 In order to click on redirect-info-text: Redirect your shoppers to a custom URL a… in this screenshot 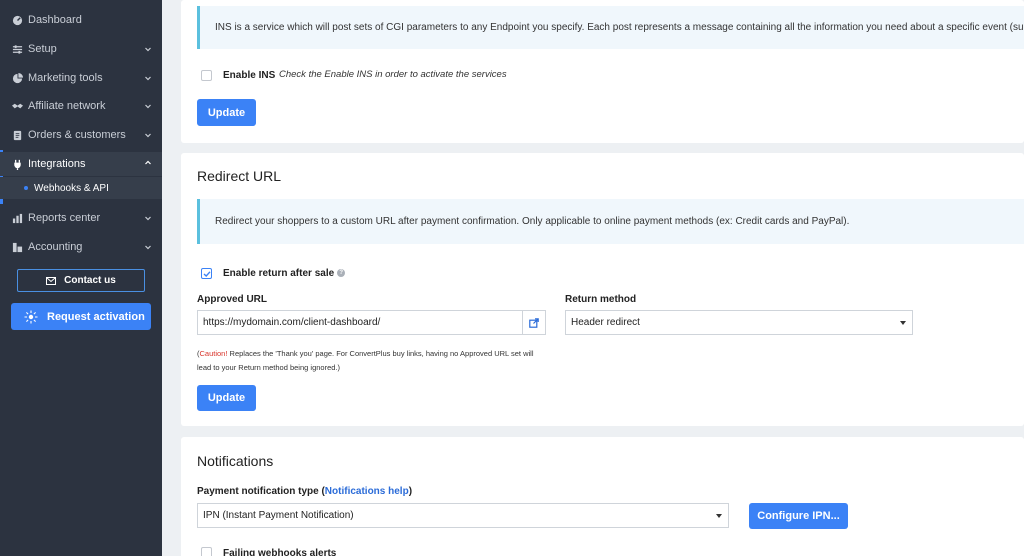, I will do `click(532, 221)`.